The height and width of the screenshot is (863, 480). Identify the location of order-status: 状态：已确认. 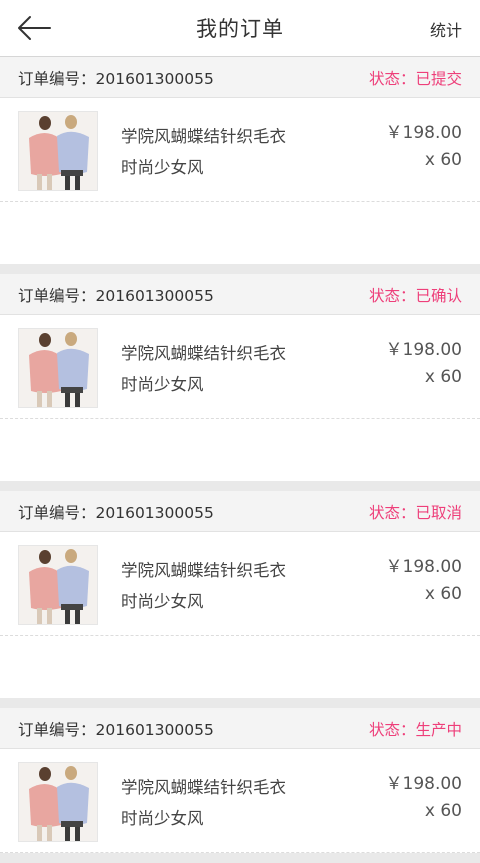
(415, 296).